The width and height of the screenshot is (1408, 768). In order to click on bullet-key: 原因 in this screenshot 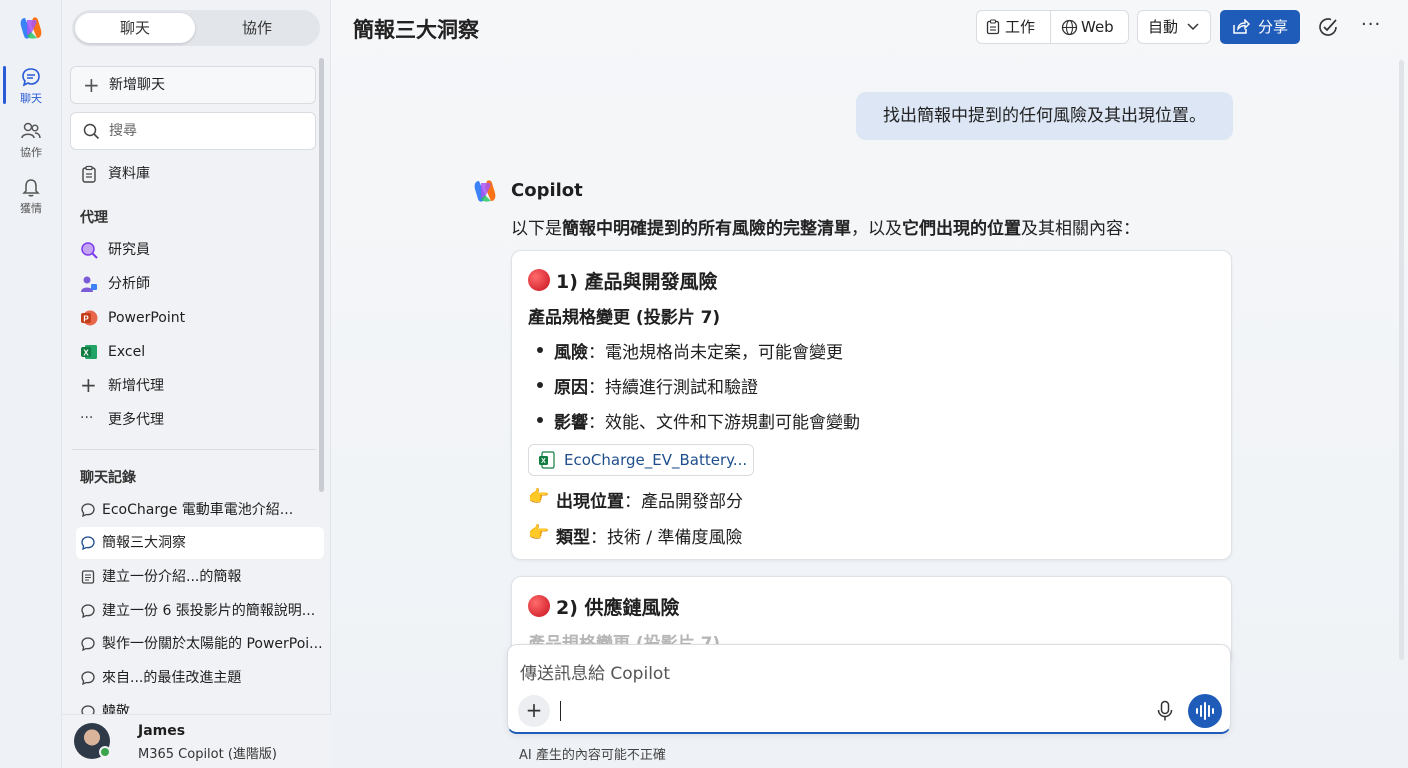, I will do `click(571, 388)`.